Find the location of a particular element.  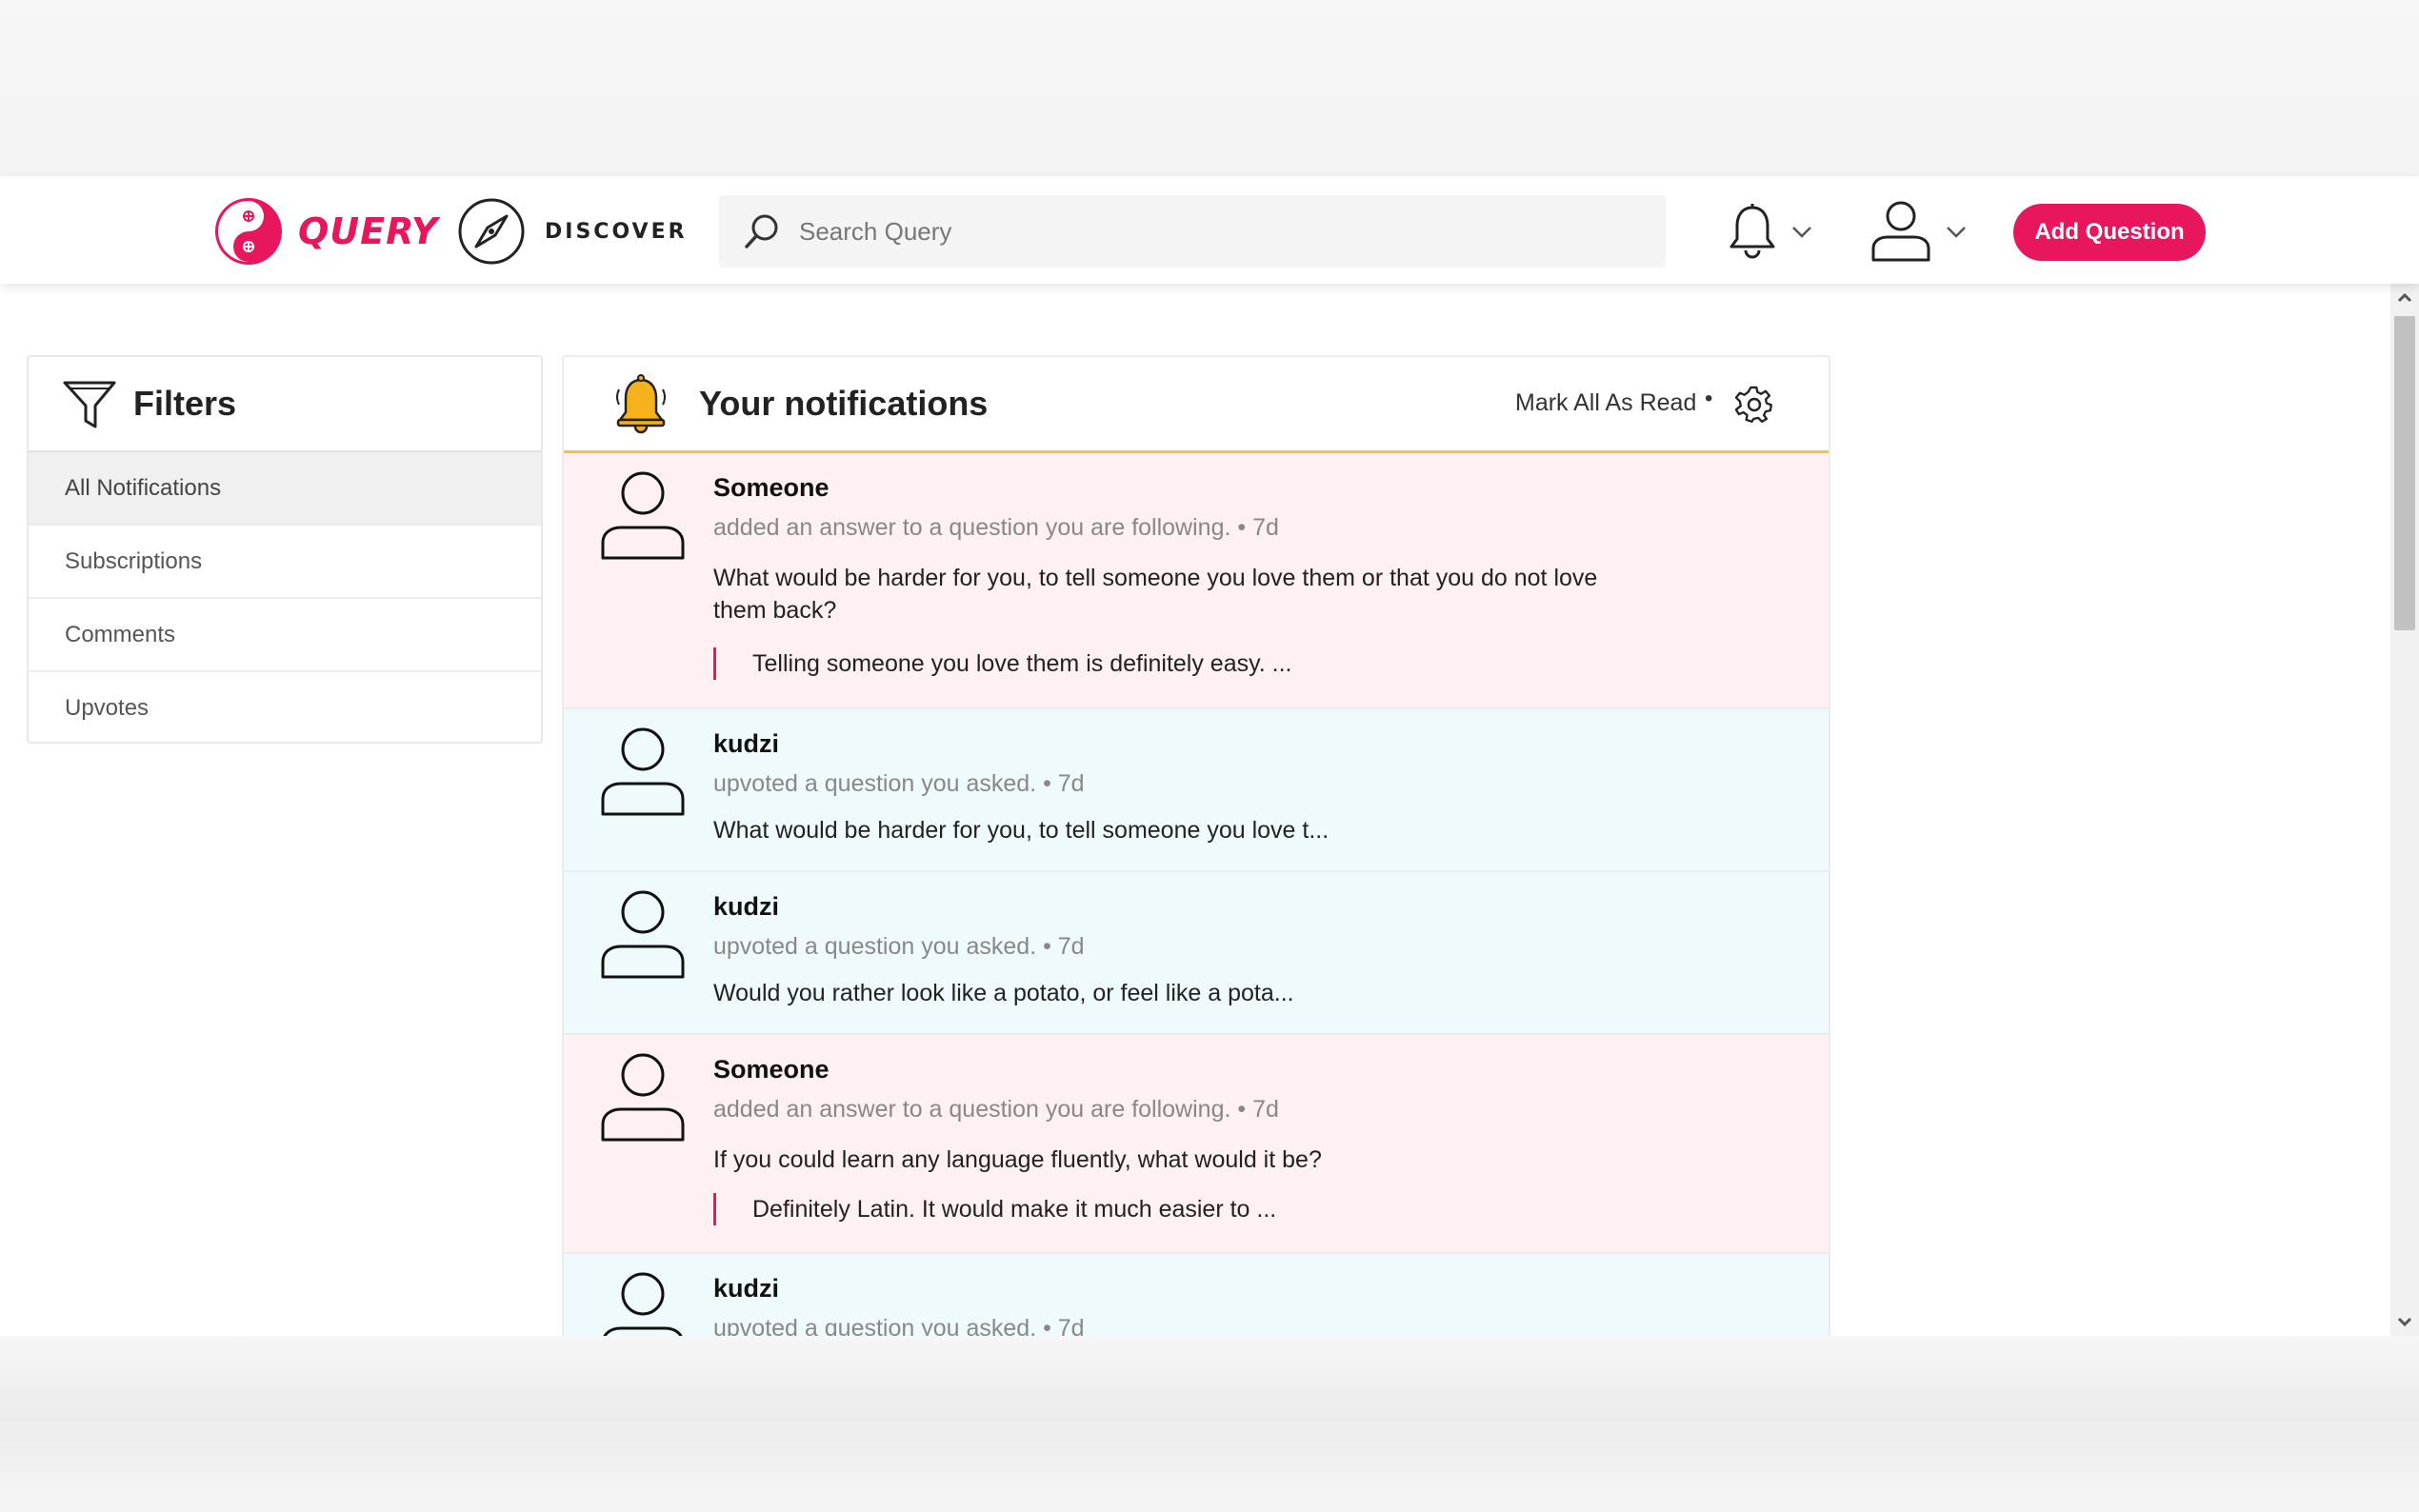

page-scrollbar is located at coordinates (2404, 810).